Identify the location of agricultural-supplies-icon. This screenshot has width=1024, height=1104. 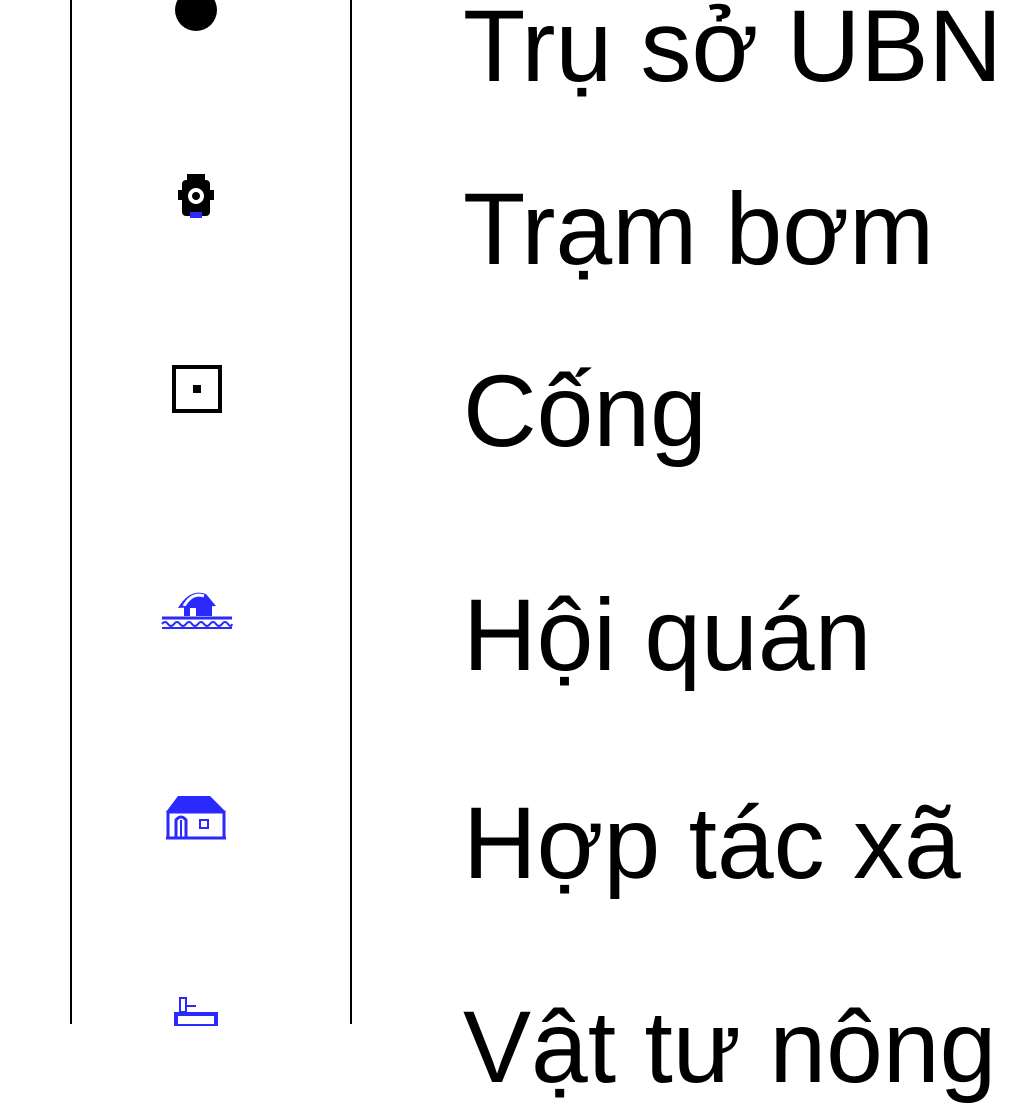
(196, 1011).